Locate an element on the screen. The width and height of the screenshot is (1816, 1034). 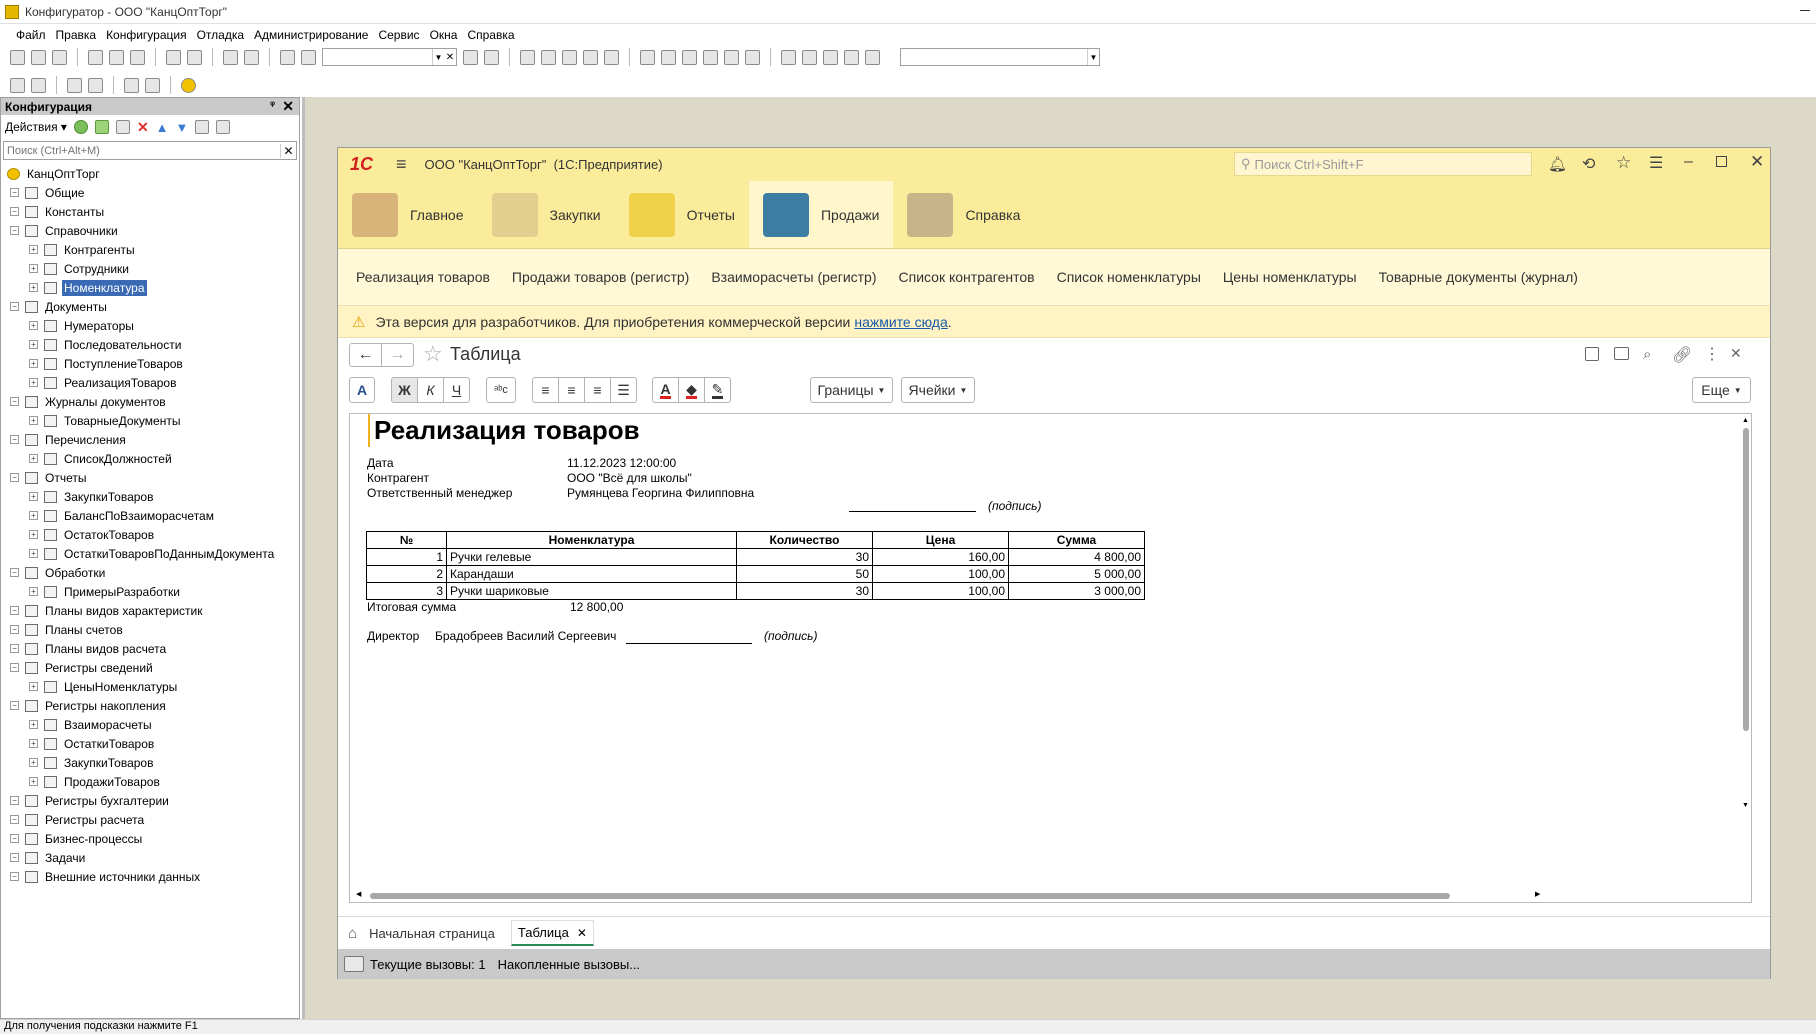
section-4: Справка is located at coordinates (963, 214).